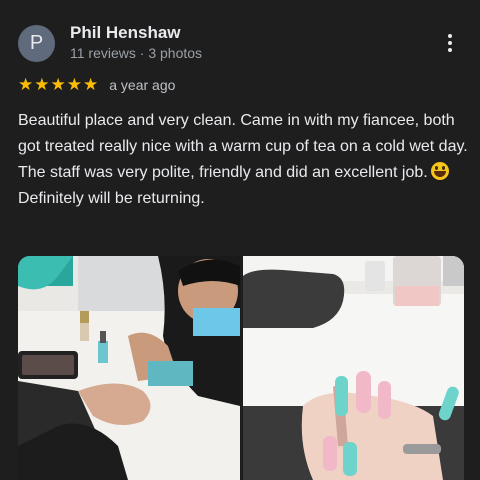  I want to click on rating-row: ★ ★ ★ ★ ★ a year ago, so click(96, 85).